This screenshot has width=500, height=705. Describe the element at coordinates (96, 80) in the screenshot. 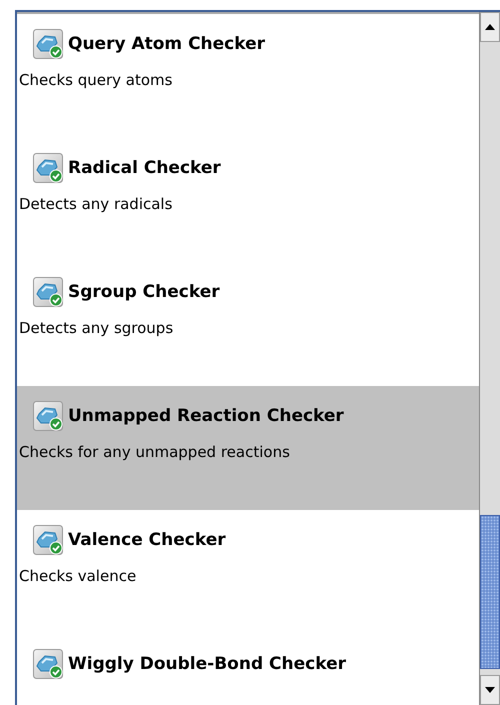

I see `checker-description: Checks query atoms` at that location.